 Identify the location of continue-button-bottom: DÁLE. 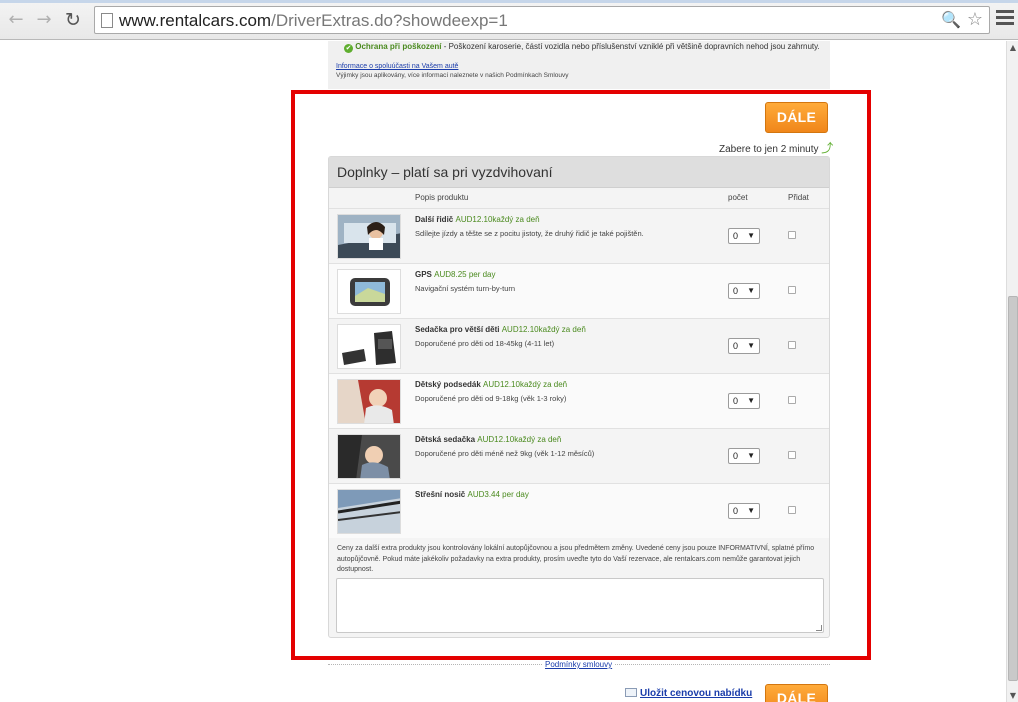
(796, 693).